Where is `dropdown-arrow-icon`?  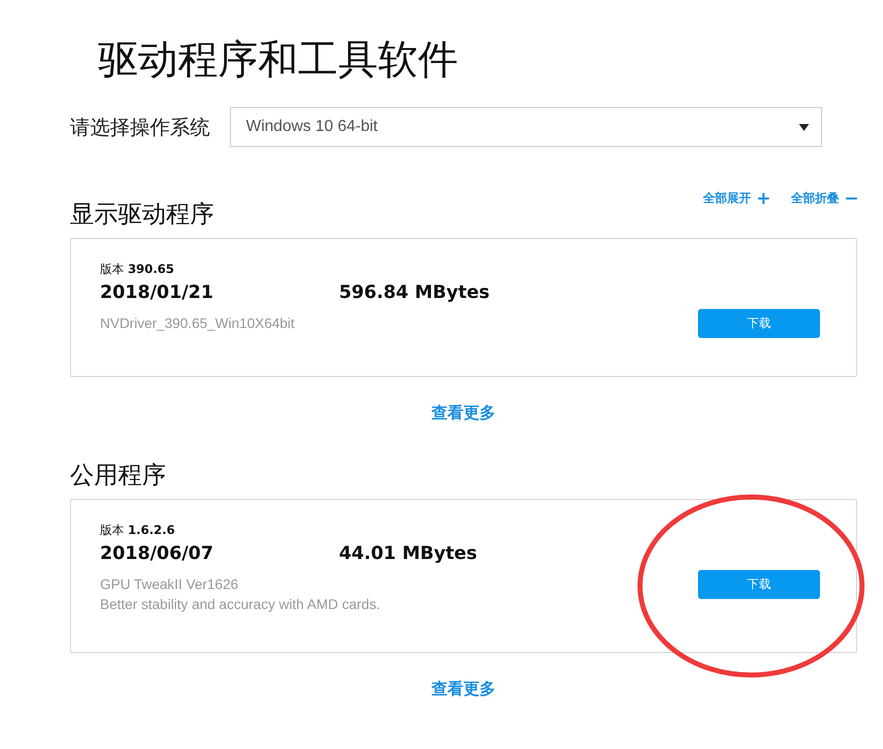 dropdown-arrow-icon is located at coordinates (804, 127).